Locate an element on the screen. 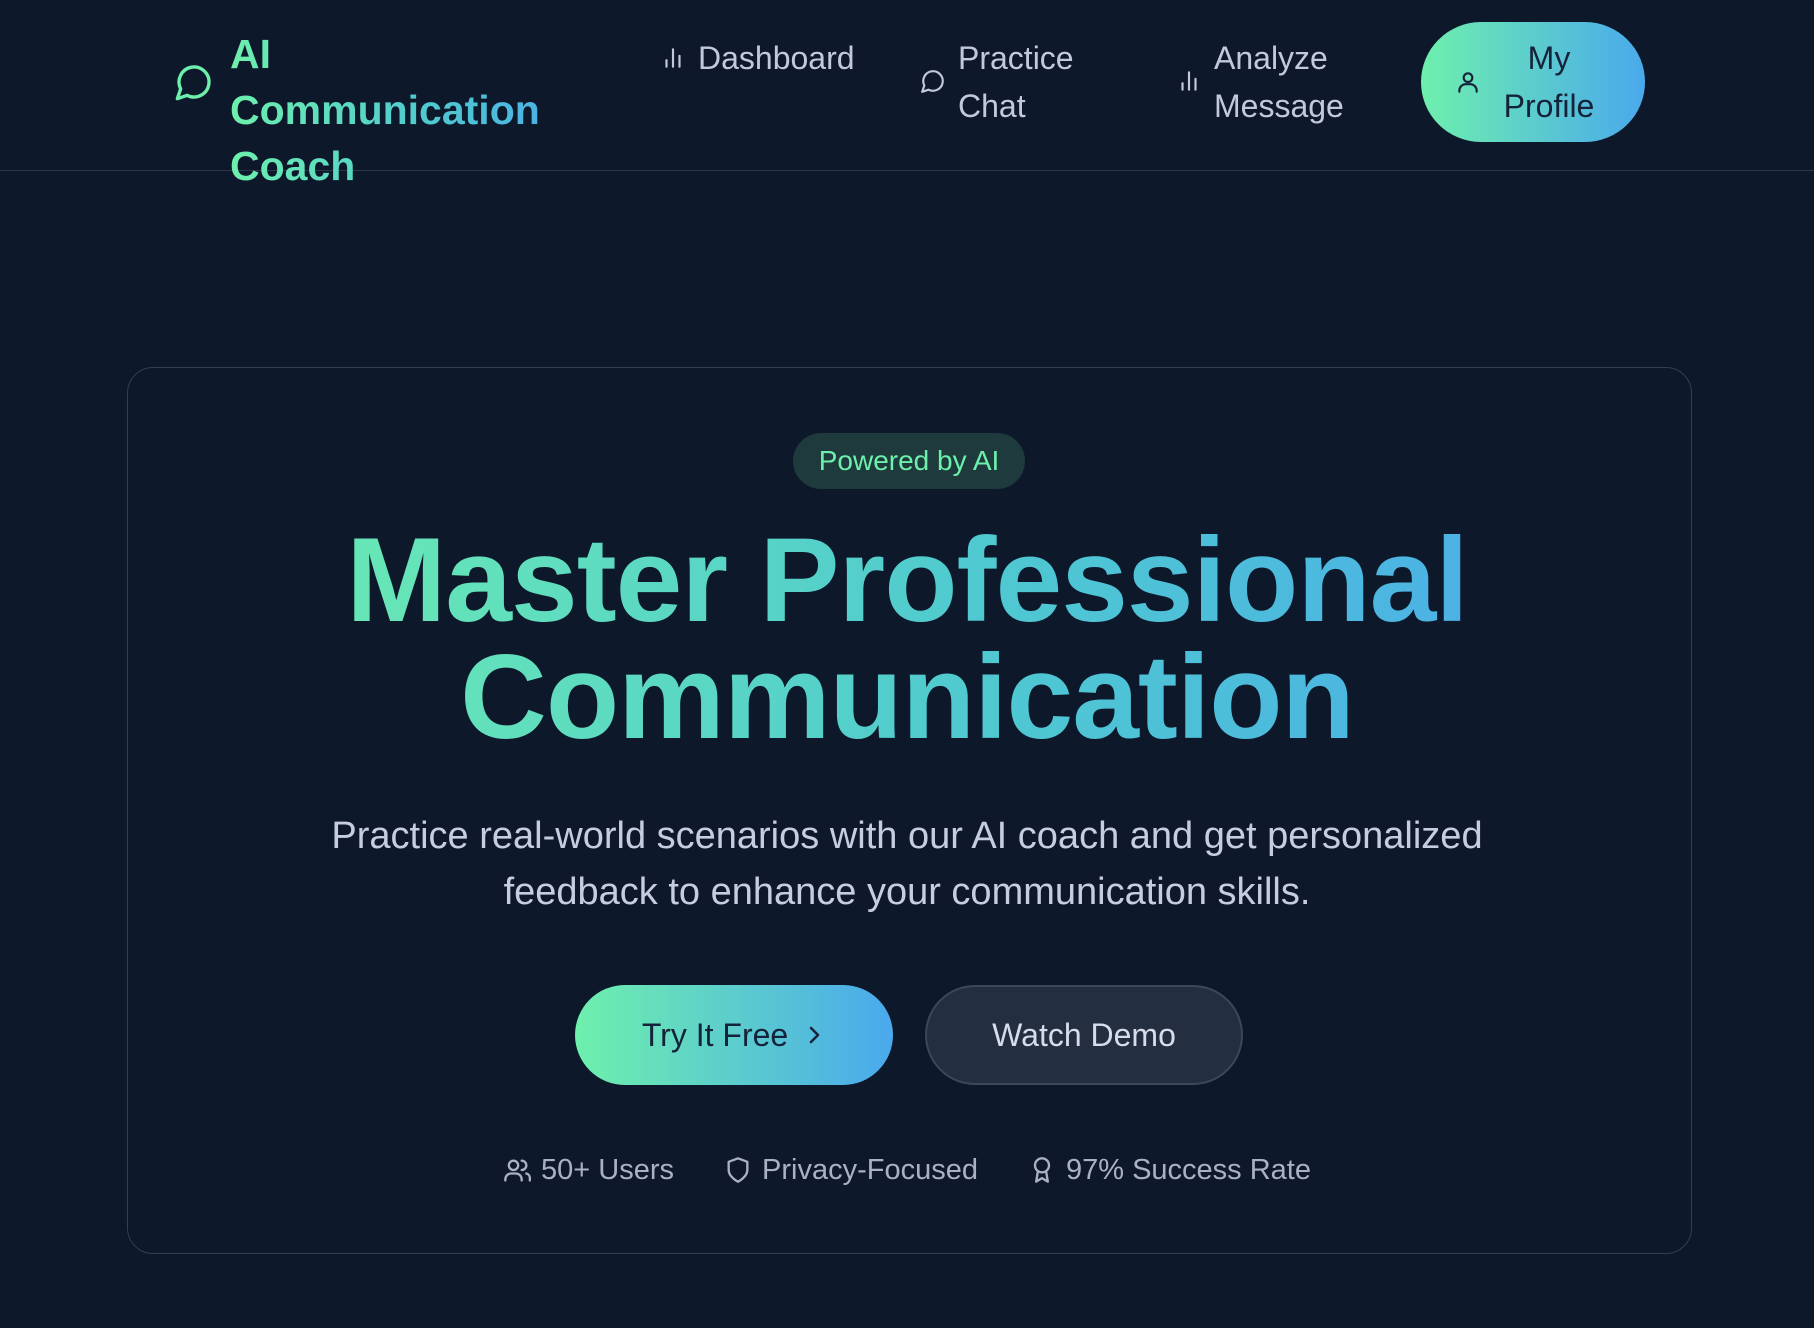 Image resolution: width=1814 pixels, height=1328 pixels. nav-practice-chat-line1: Practice is located at coordinates (1016, 58).